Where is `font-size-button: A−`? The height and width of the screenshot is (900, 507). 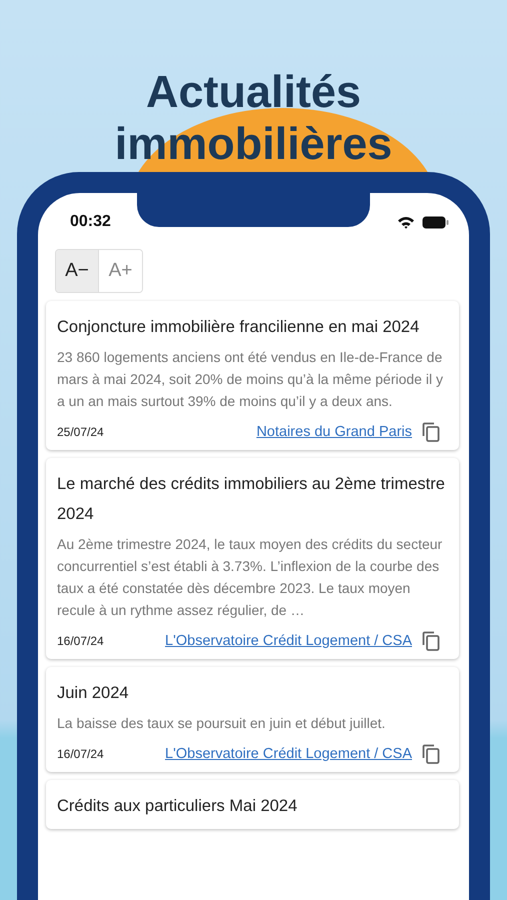 font-size-button: A− is located at coordinates (77, 271).